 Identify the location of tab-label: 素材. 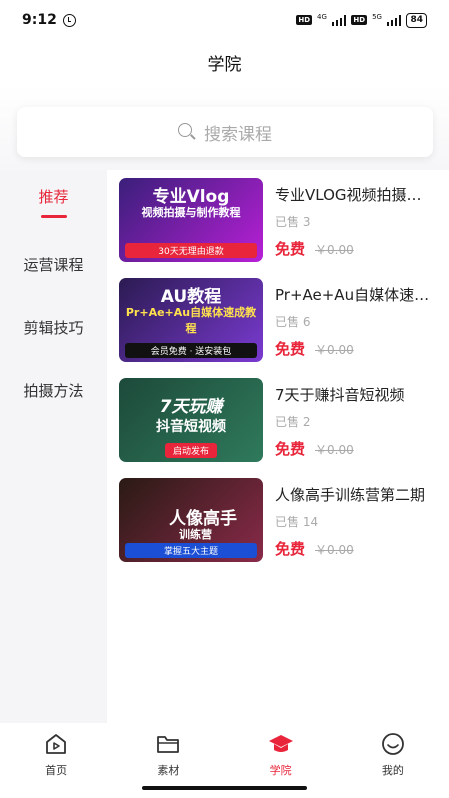
(168, 770).